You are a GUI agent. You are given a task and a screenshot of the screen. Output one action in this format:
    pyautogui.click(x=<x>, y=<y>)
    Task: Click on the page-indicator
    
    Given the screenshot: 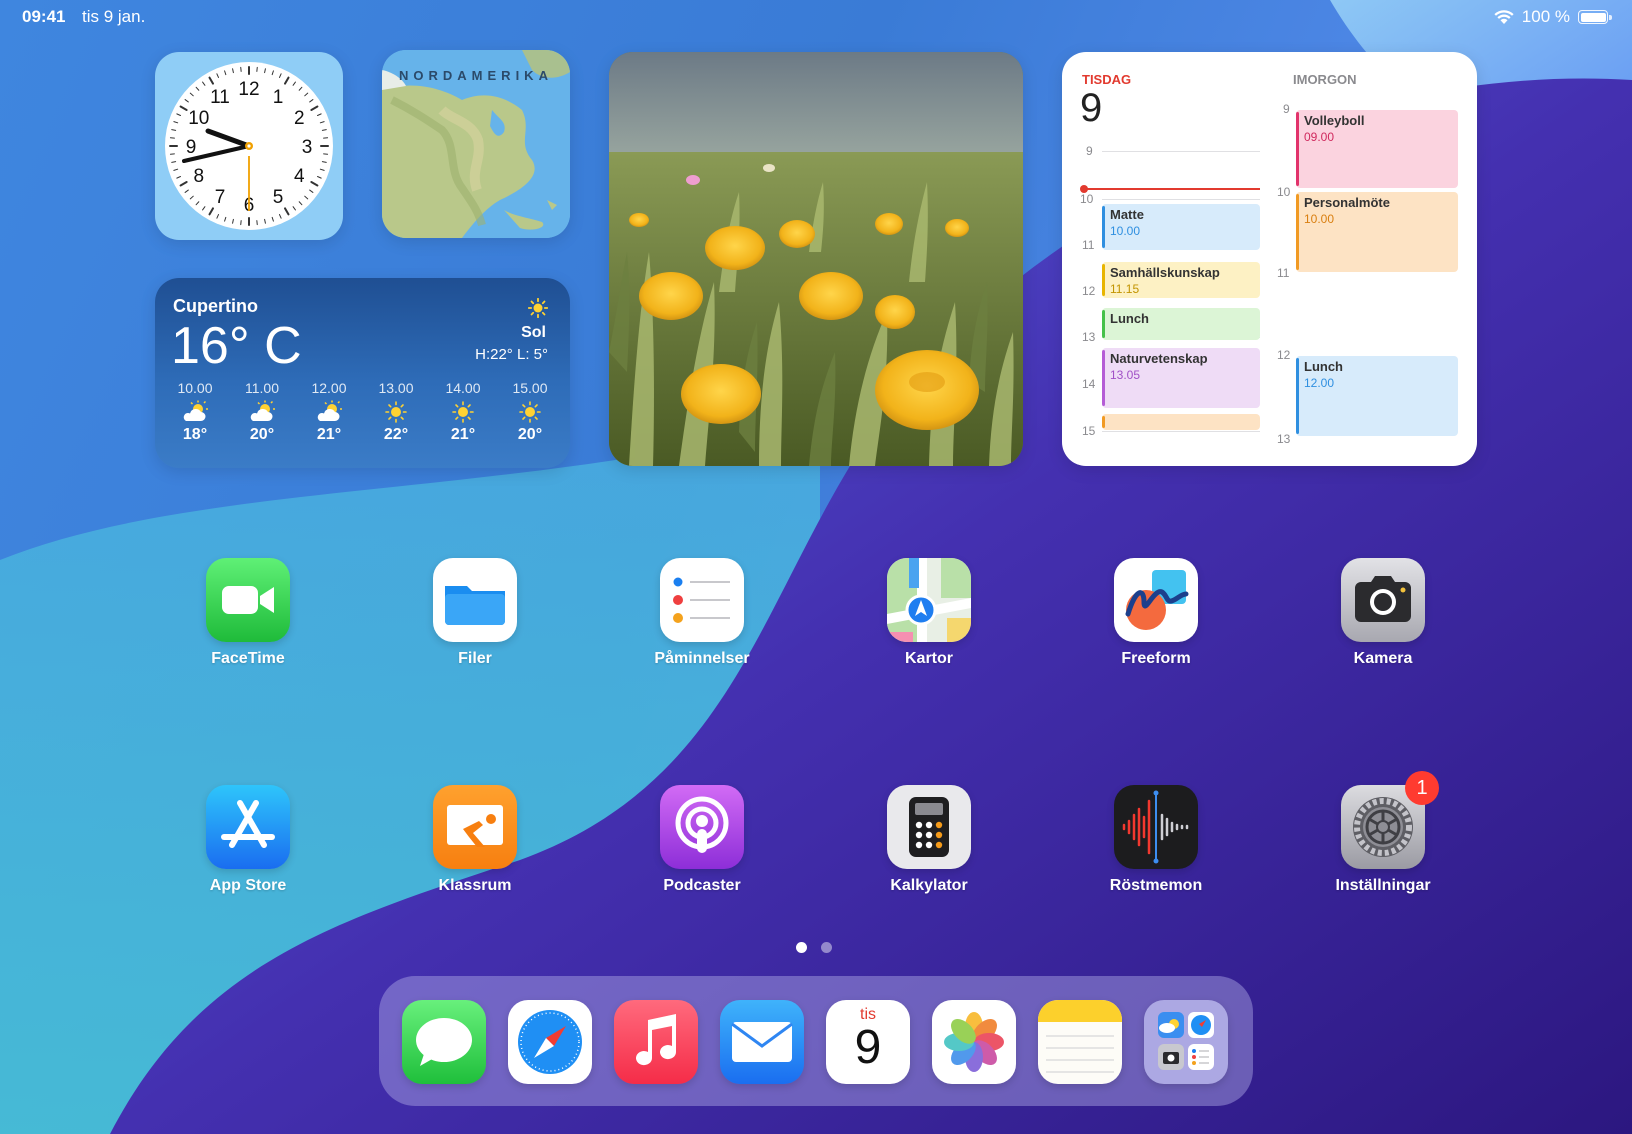 What is the action you would take?
    pyautogui.click(x=814, y=947)
    